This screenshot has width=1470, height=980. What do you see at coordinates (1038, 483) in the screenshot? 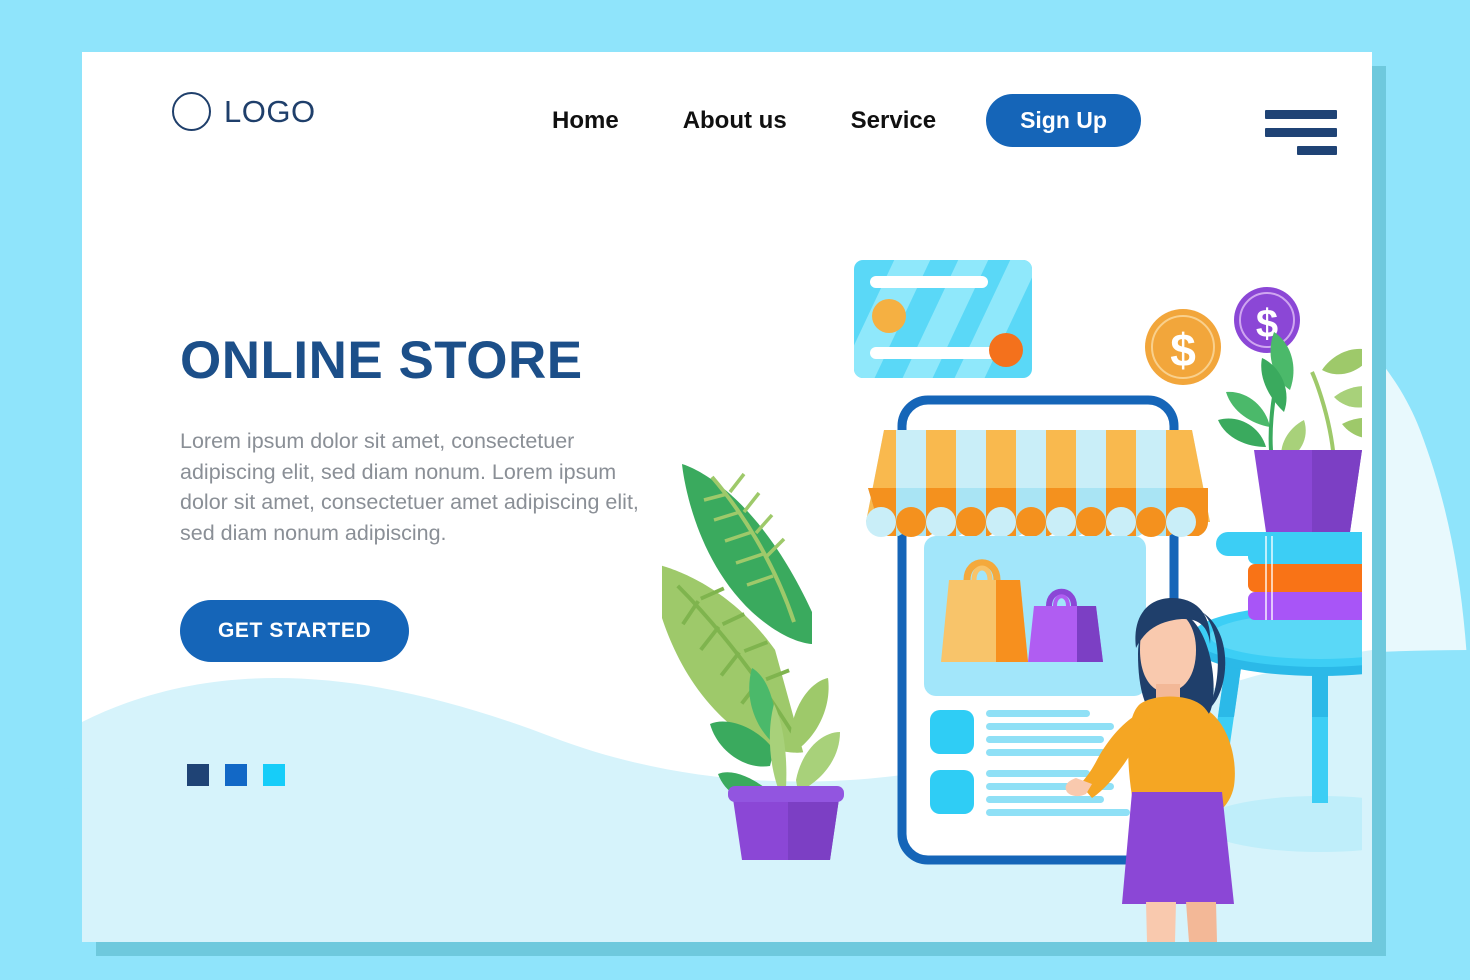
I see `striped-awning` at bounding box center [1038, 483].